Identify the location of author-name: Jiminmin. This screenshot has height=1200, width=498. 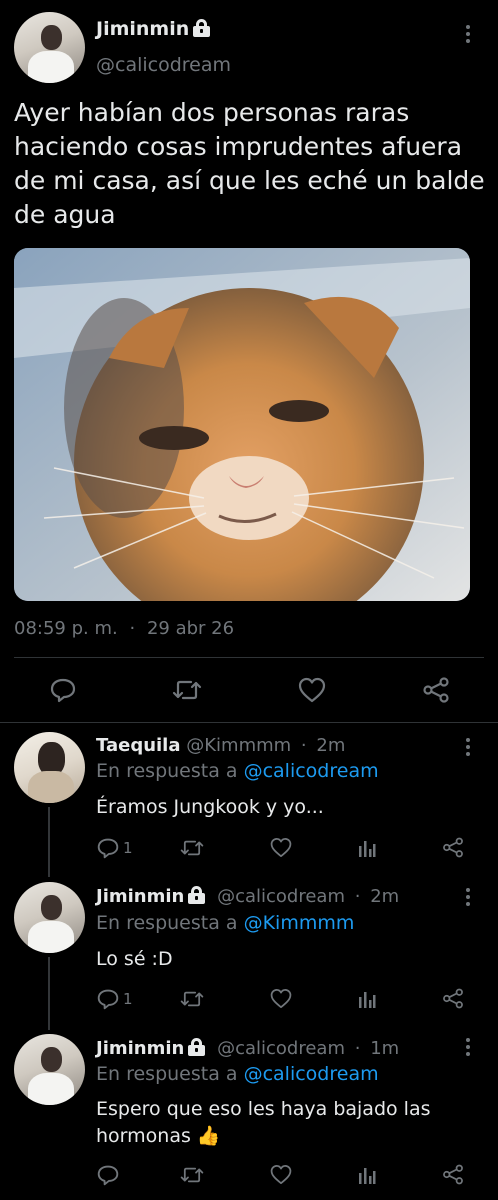
(153, 29).